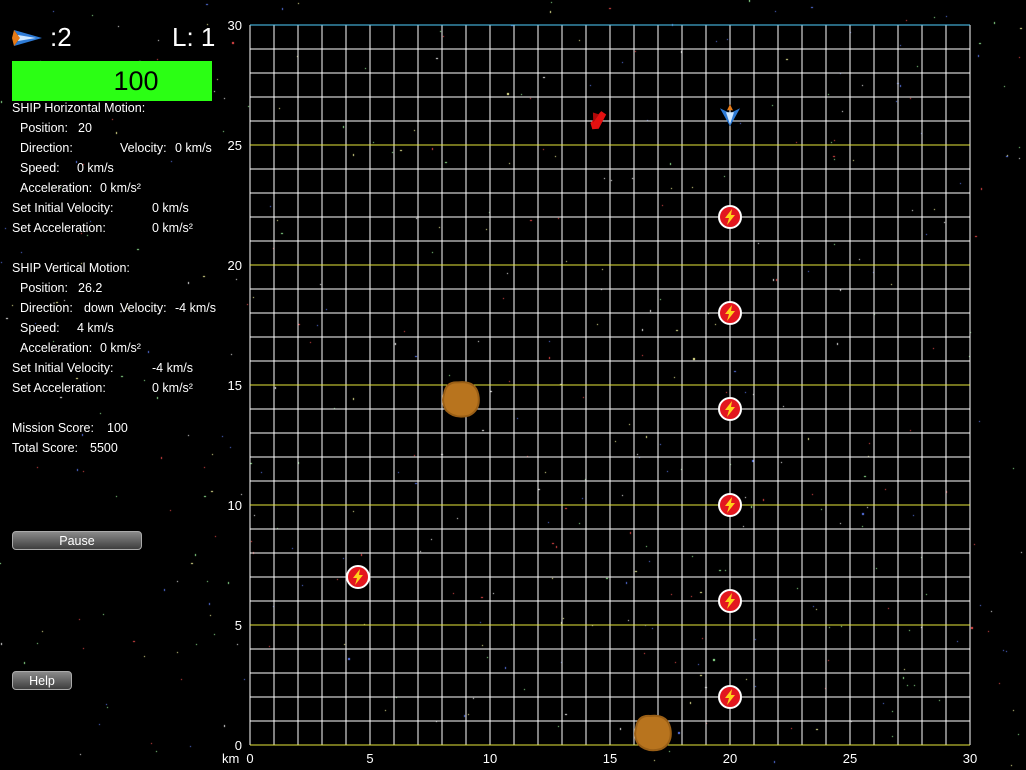 This screenshot has height=770, width=1026. What do you see at coordinates (610, 758) in the screenshot?
I see `x-tick-label: 15` at bounding box center [610, 758].